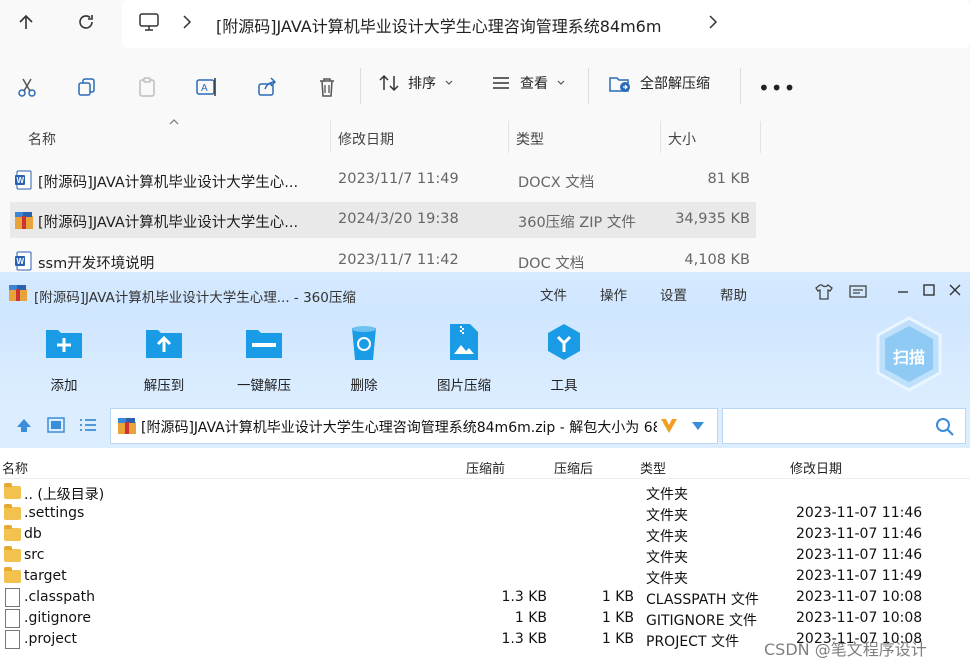  I want to click on entry-type: PROJECT 文件, so click(692, 642).